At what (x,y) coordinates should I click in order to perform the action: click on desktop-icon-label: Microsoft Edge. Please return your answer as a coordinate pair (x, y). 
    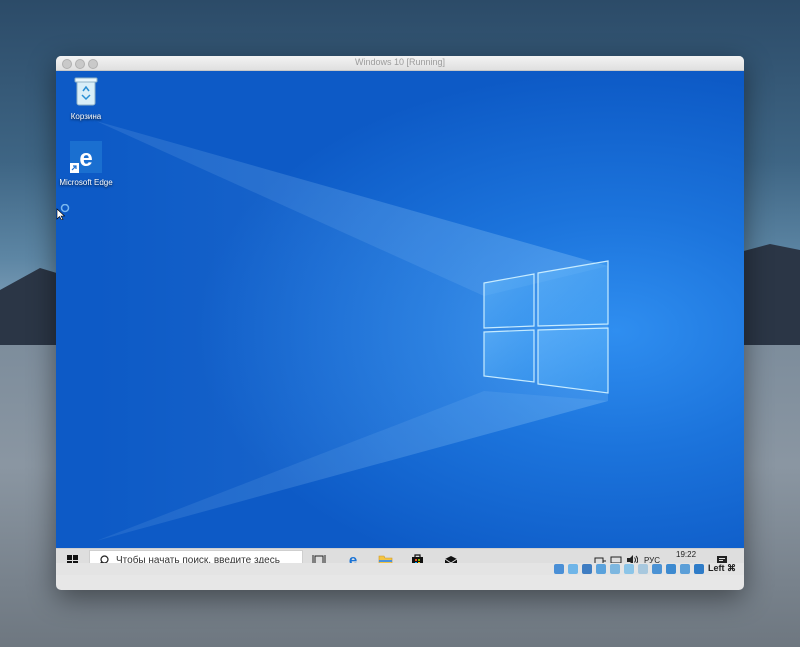
    Looking at the image, I should click on (86, 182).